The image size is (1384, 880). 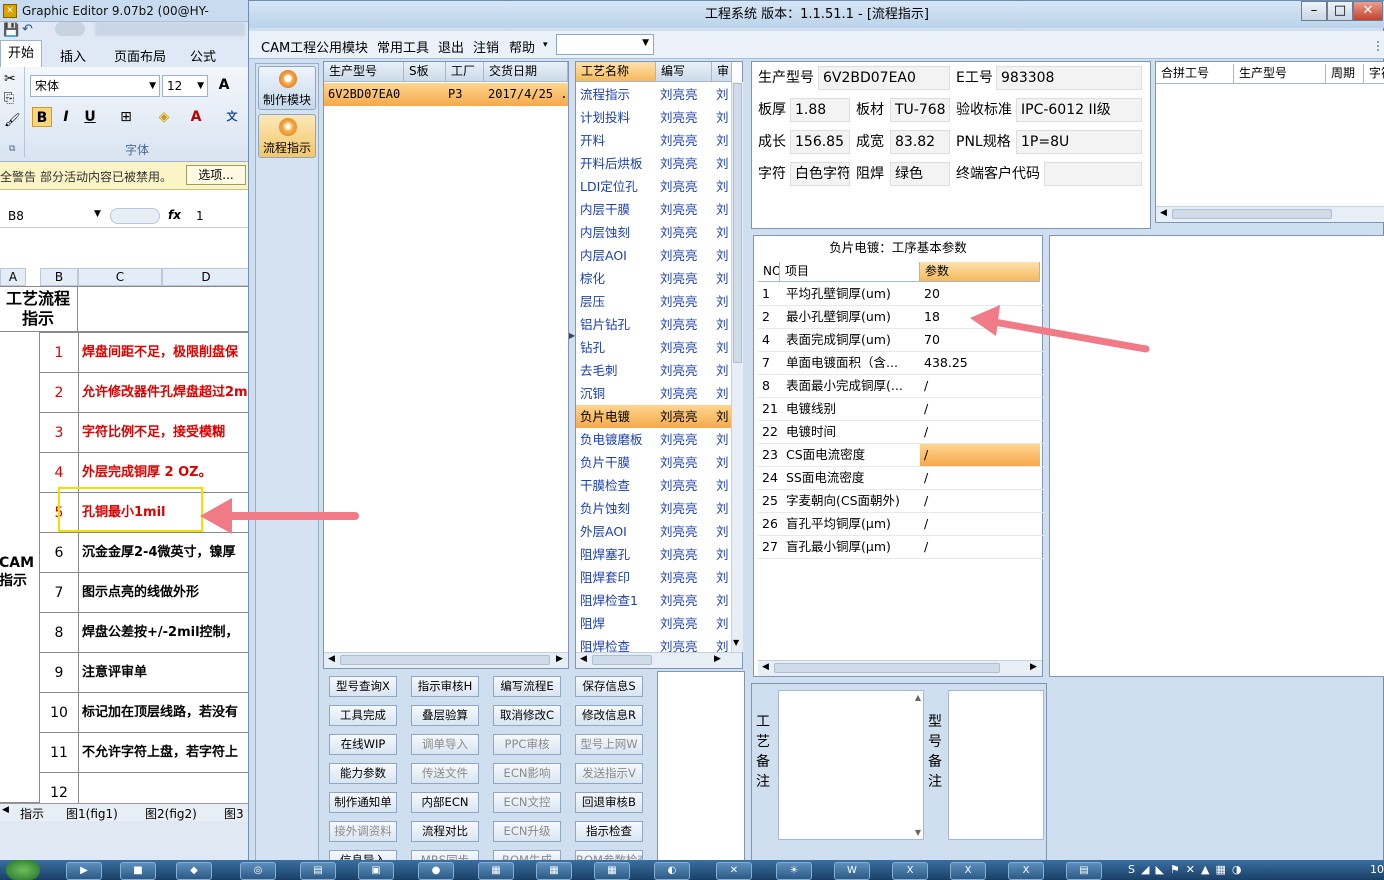 What do you see at coordinates (27, 29) in the screenshot?
I see `undo-icon: ↶` at bounding box center [27, 29].